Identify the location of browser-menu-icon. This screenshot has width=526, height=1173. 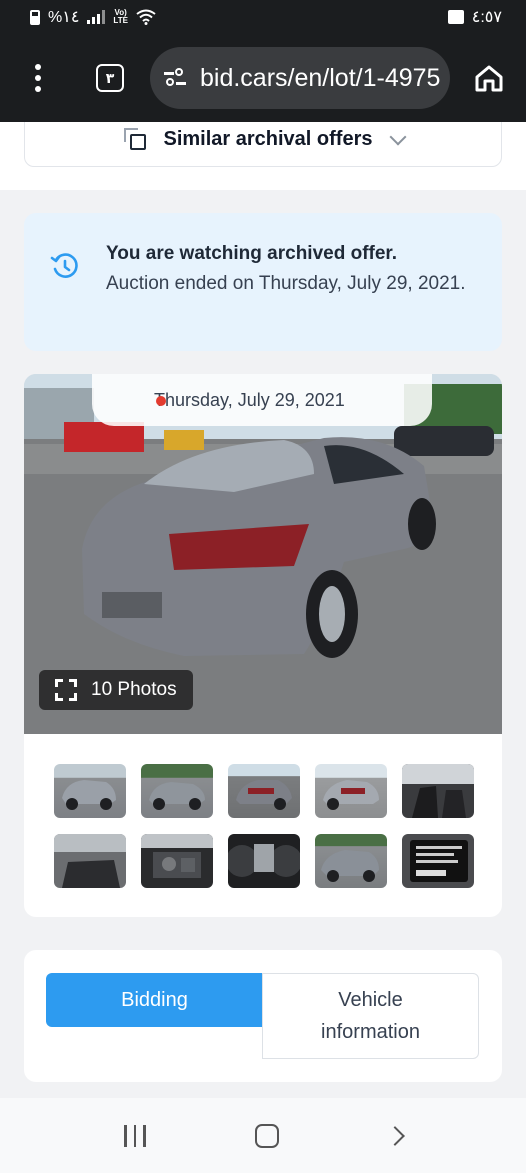
(38, 78).